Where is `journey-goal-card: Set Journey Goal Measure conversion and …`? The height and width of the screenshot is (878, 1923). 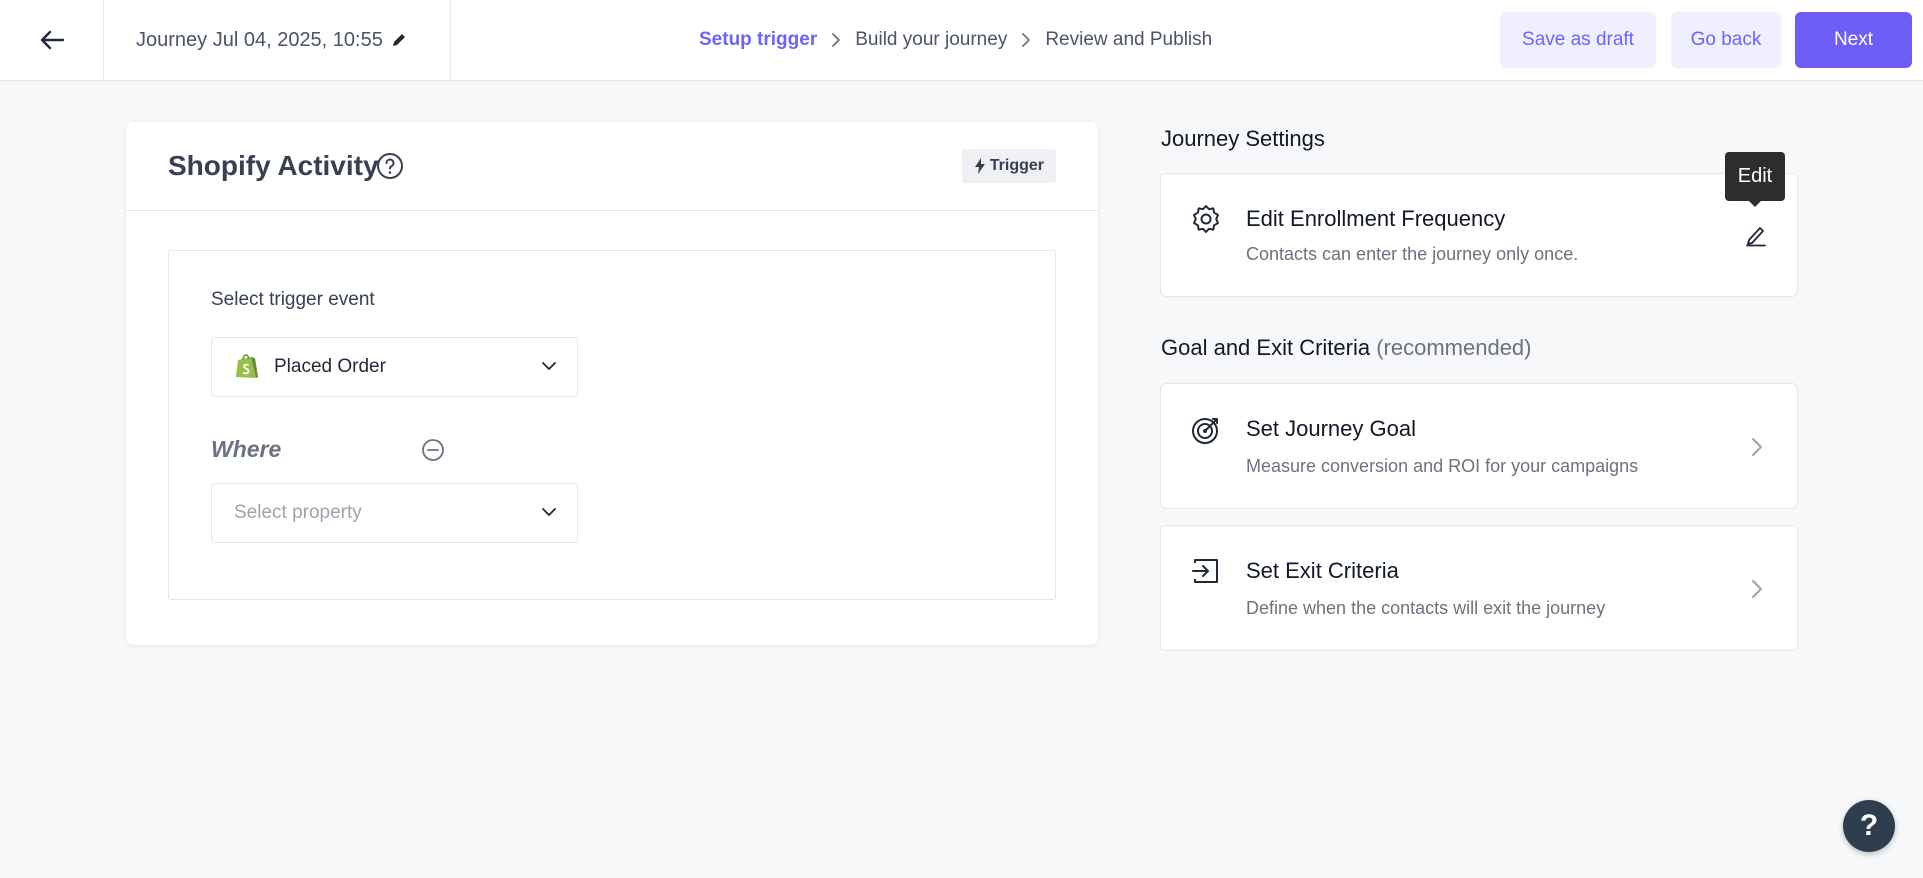 journey-goal-card: Set Journey Goal Measure conversion and … is located at coordinates (1479, 446).